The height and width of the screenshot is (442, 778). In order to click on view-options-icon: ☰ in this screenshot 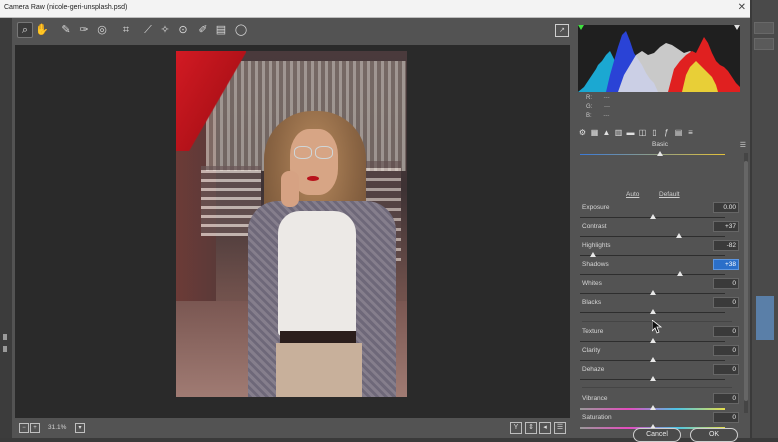, I will do `click(560, 428)`.